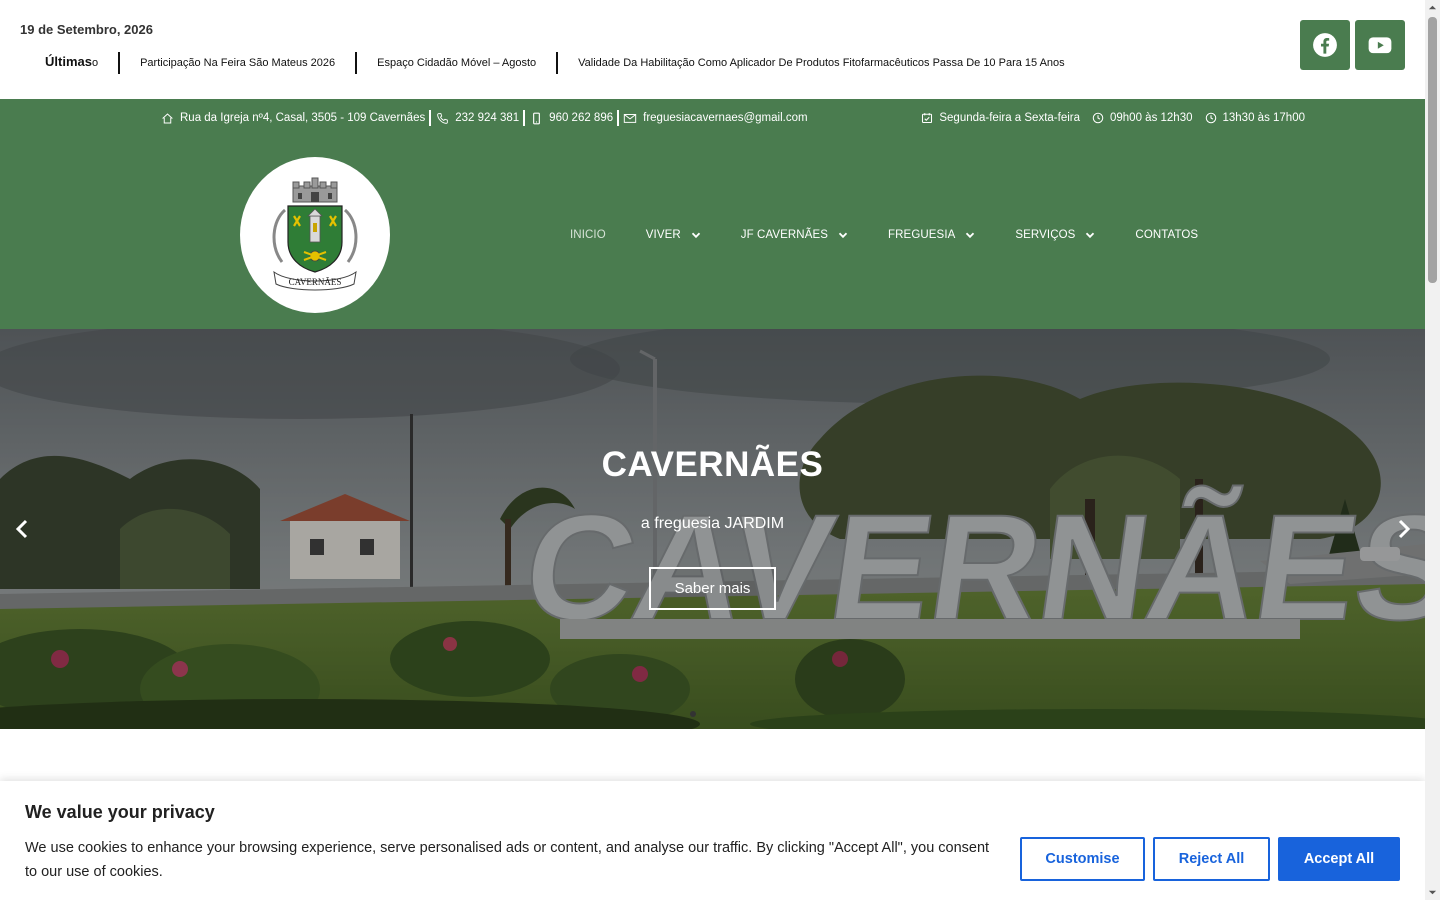  Describe the element at coordinates (1211, 859) in the screenshot. I see `reject-all-button: Reject All` at that location.